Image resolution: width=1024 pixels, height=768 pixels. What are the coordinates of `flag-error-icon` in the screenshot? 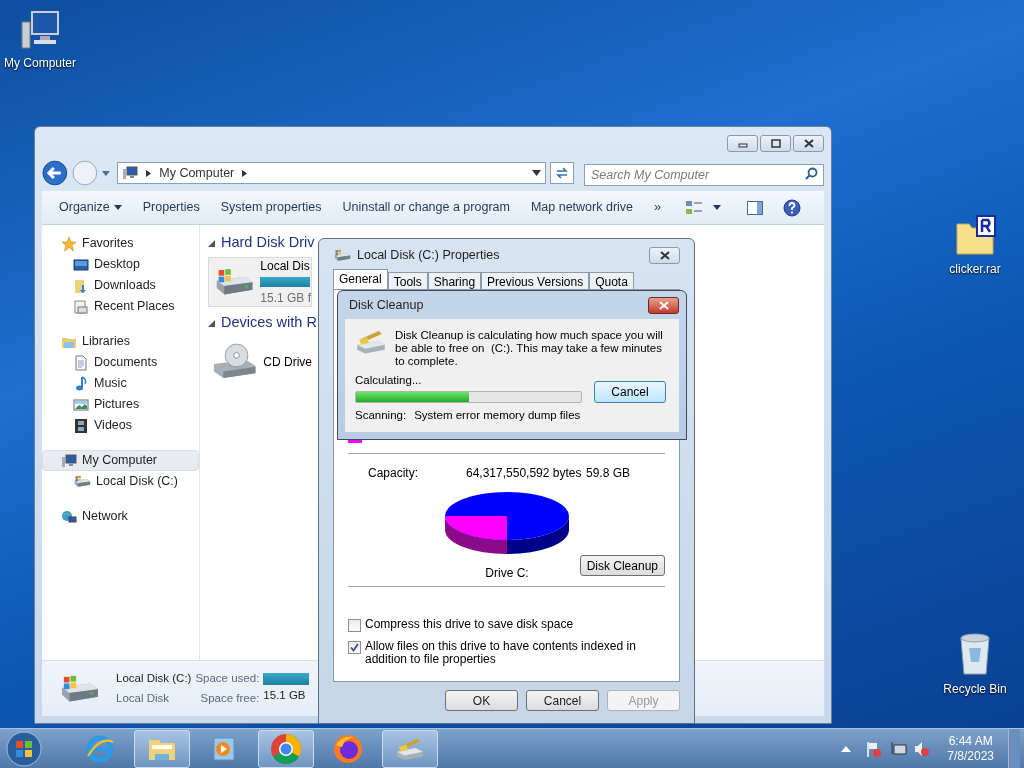 It's located at (874, 748).